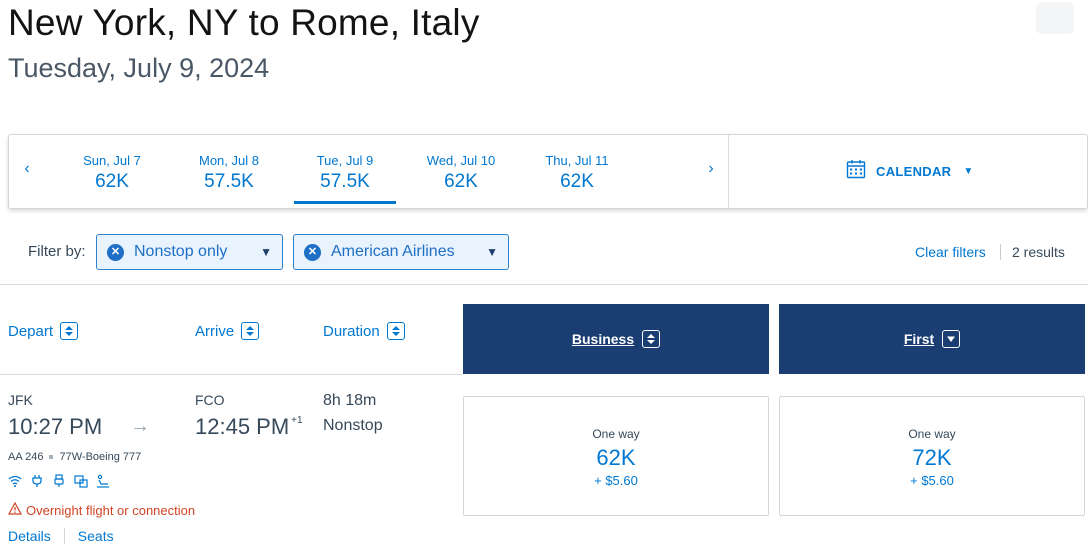 The height and width of the screenshot is (548, 1088). I want to click on date-option-jul-10: Wed, Jul 10 62K, so click(461, 172).